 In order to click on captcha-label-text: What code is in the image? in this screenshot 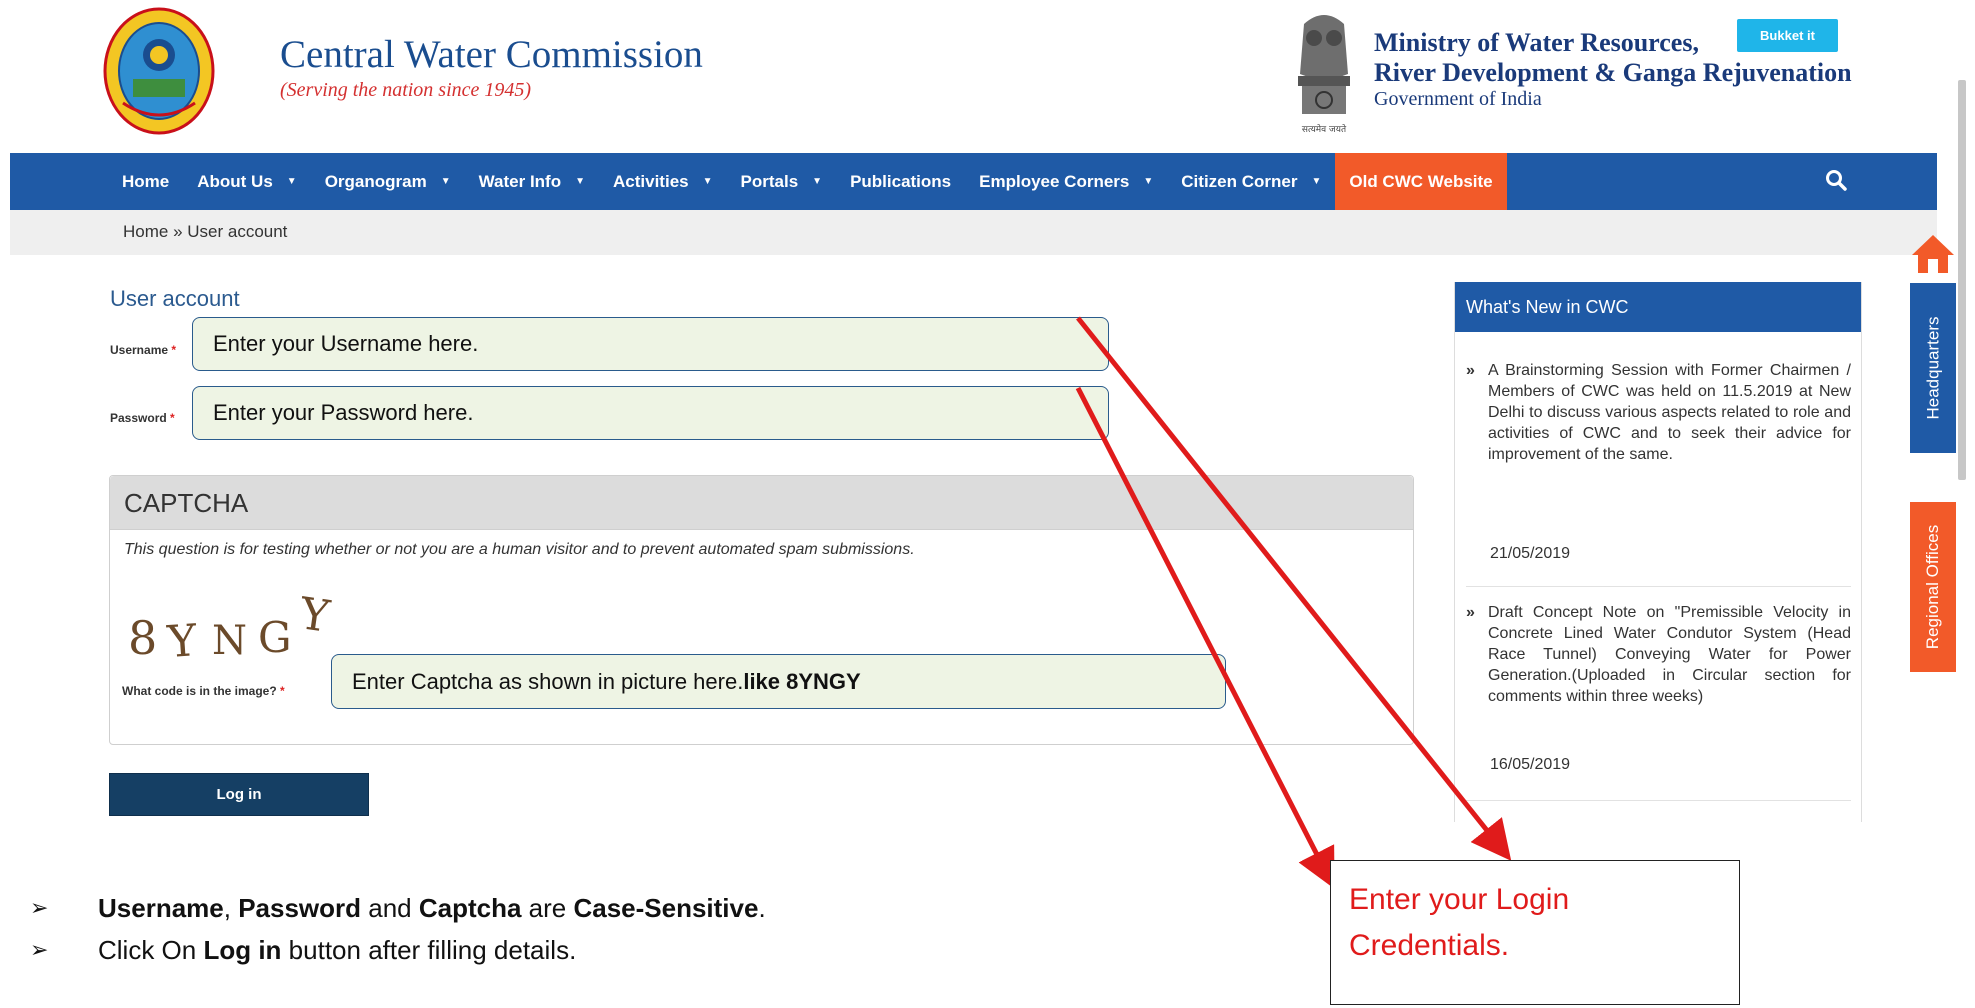, I will do `click(199, 691)`.